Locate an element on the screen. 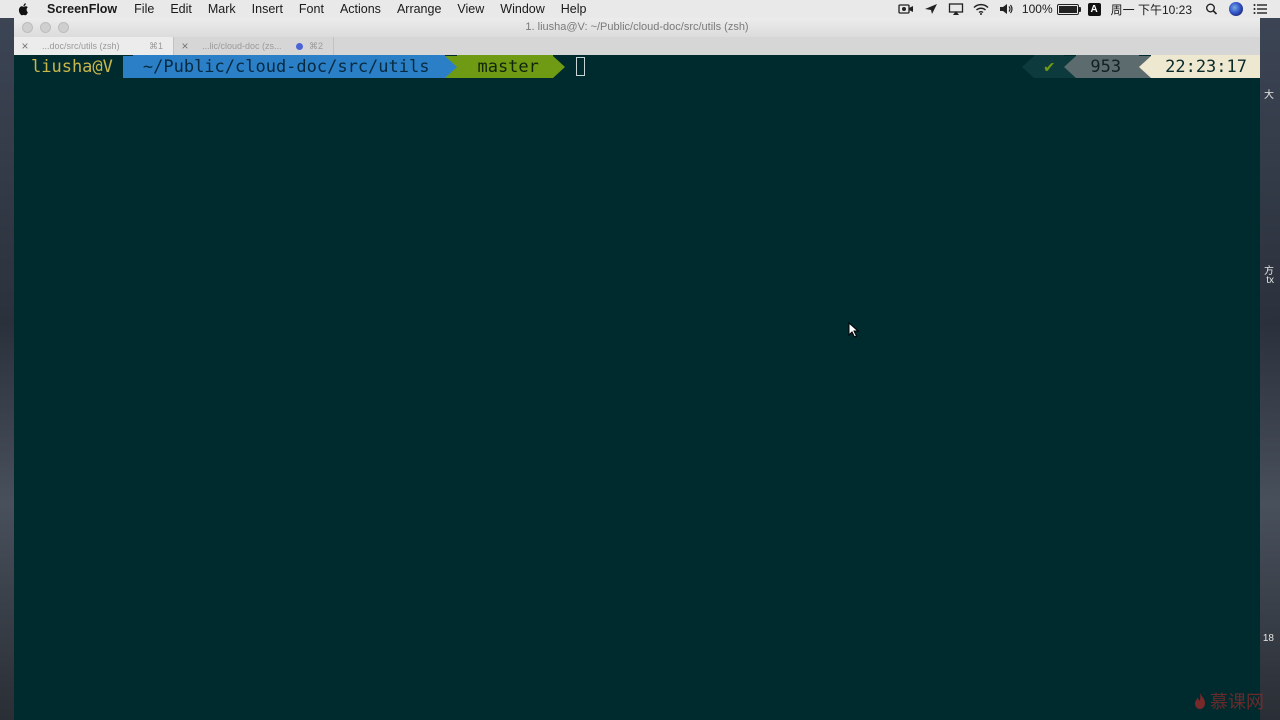 The width and height of the screenshot is (1280, 720). menu-insert: Insert is located at coordinates (267, 9).